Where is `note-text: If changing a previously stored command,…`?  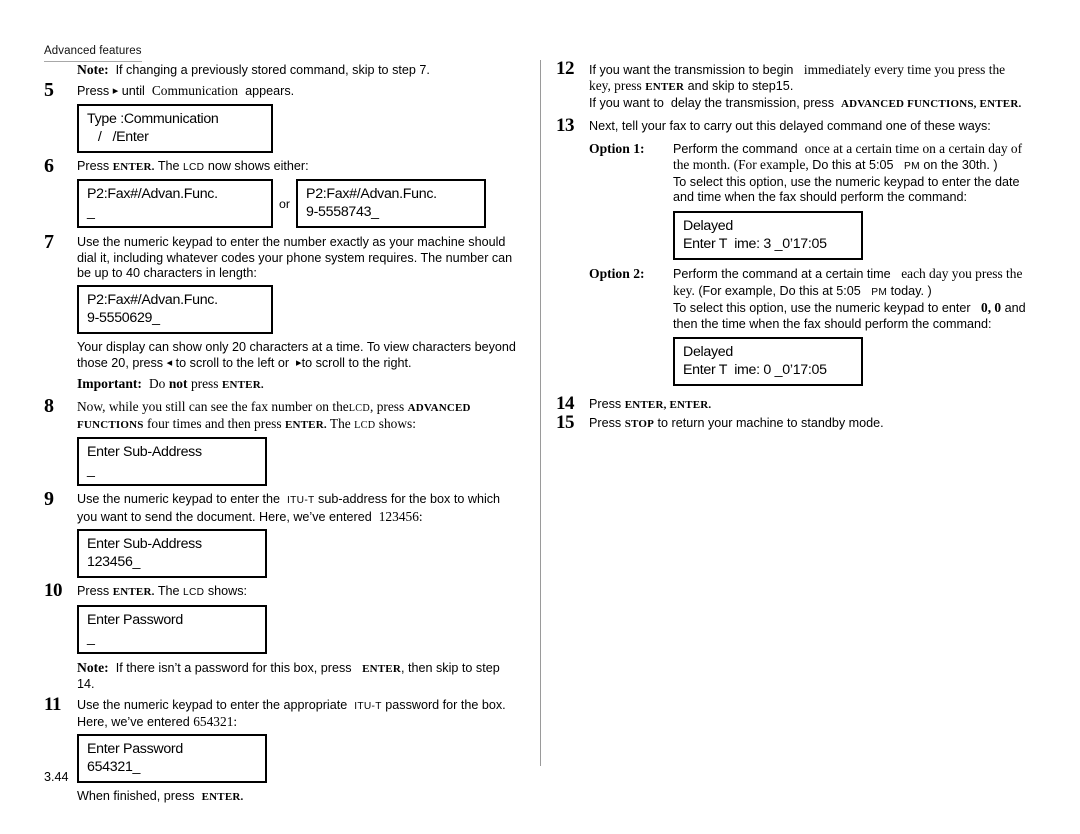
note-text: If changing a previously stored command,… is located at coordinates (272, 70).